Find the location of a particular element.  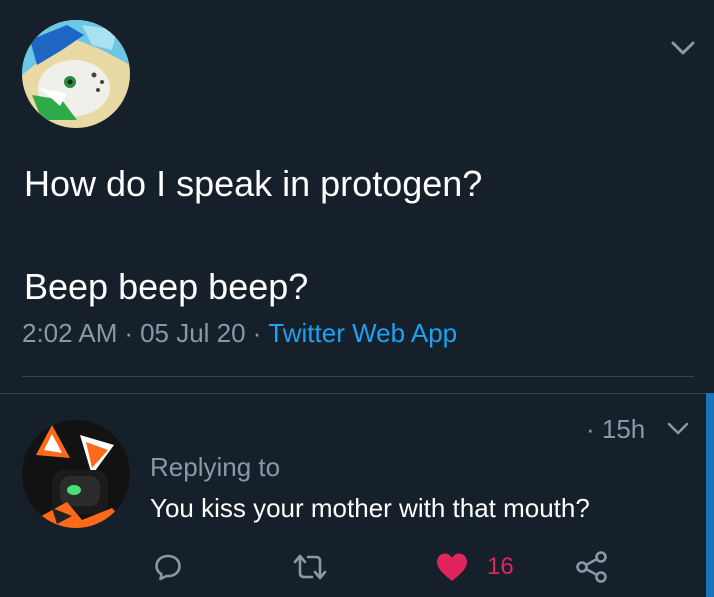

comment-icon is located at coordinates (168, 567).